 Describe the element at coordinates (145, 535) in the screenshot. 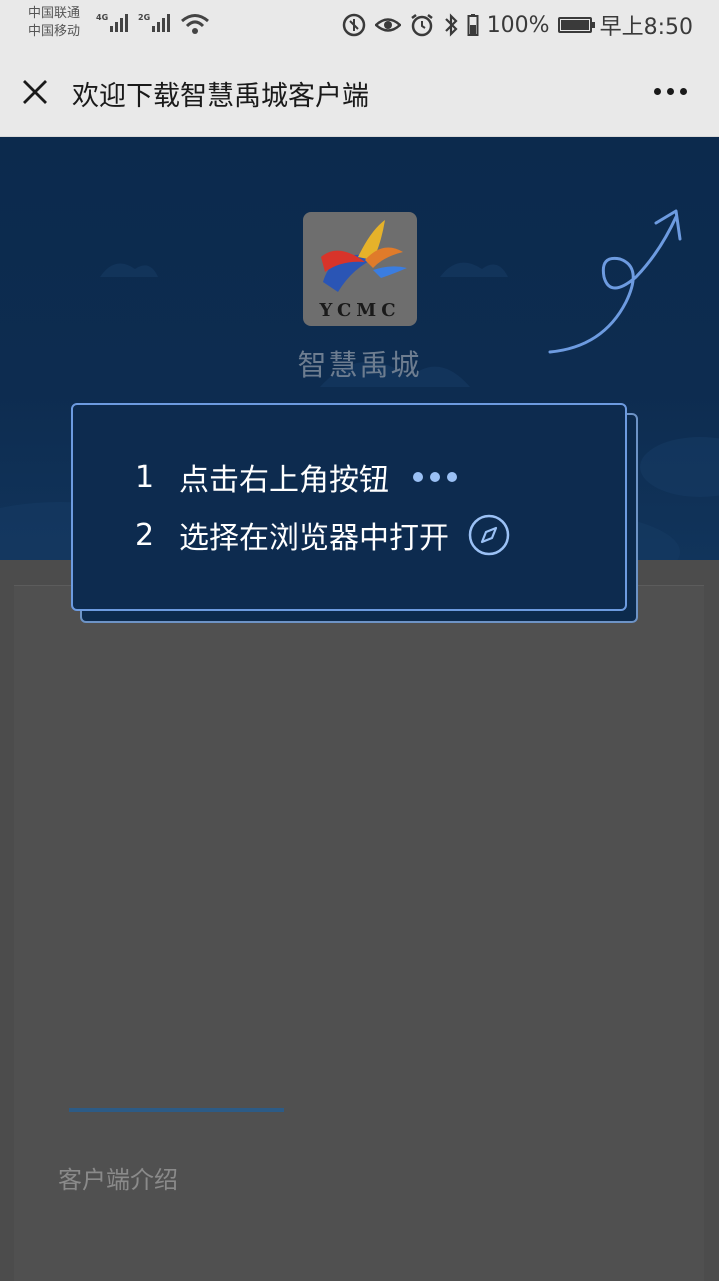

I see `step-2-number: 2` at that location.